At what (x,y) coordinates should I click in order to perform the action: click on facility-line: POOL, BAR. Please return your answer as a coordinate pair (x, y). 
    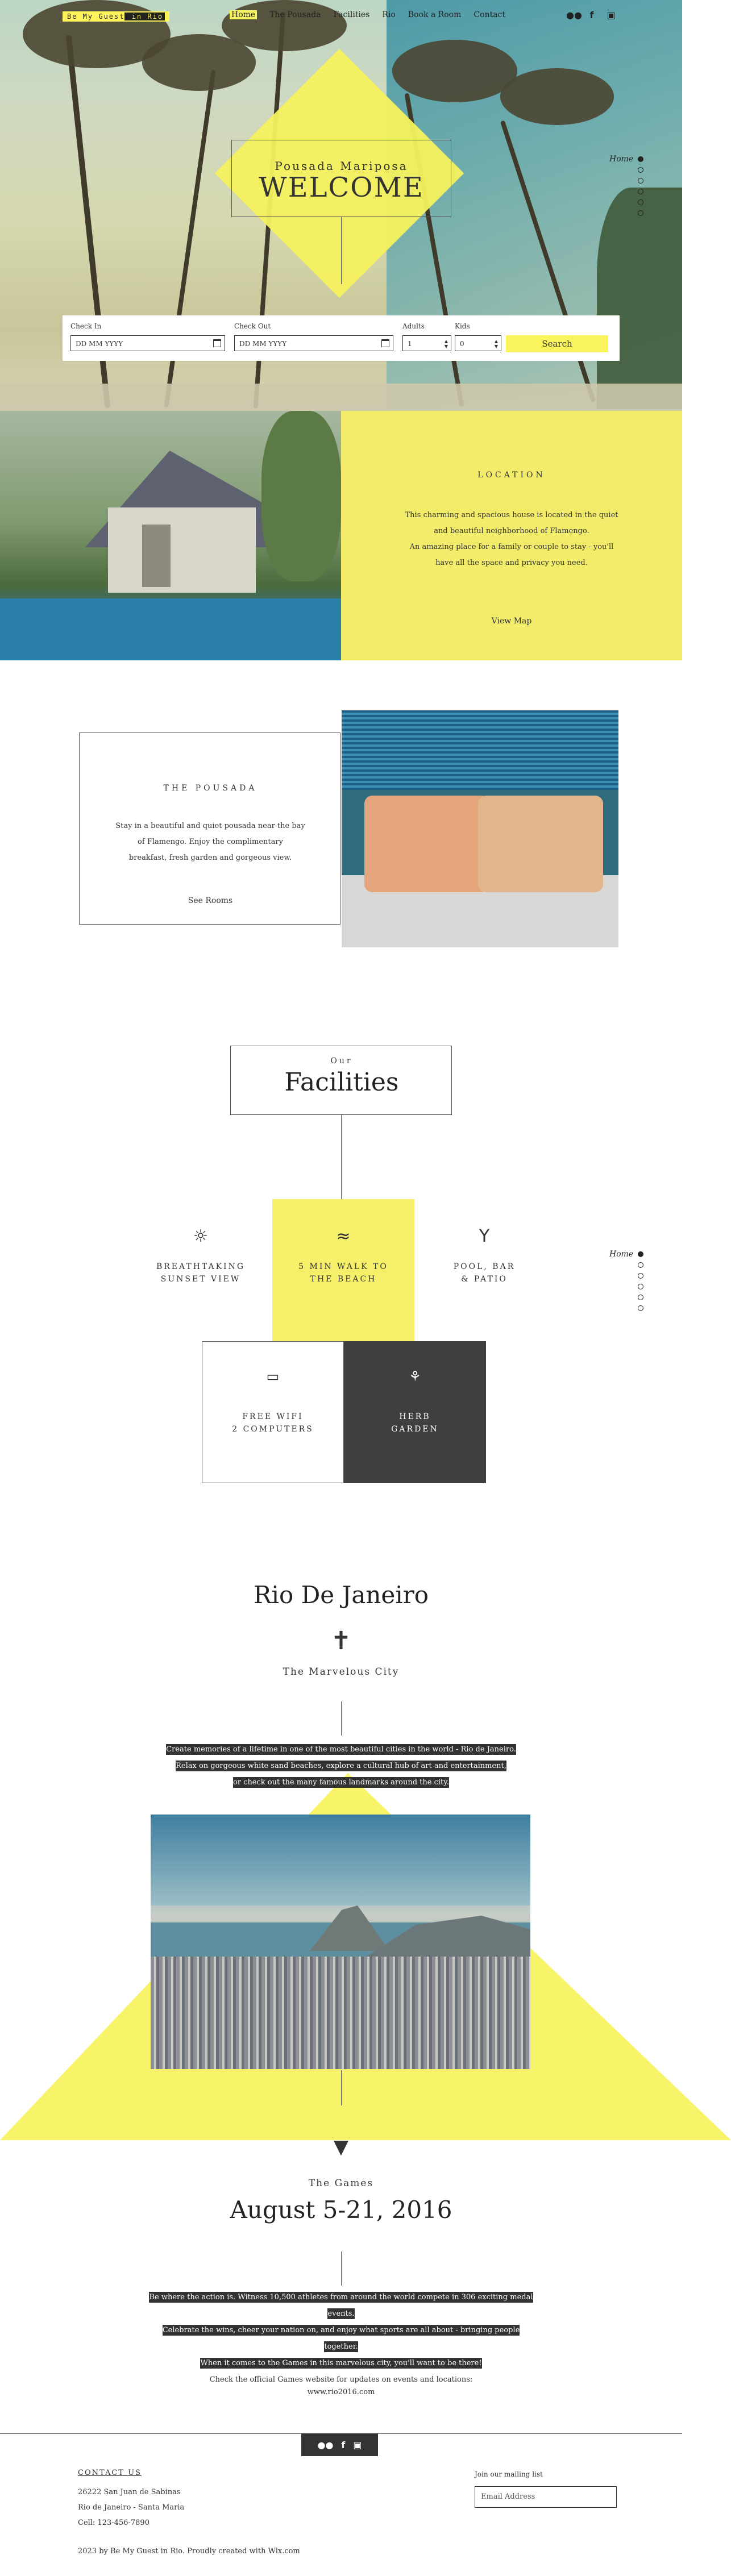
    Looking at the image, I should click on (484, 1266).